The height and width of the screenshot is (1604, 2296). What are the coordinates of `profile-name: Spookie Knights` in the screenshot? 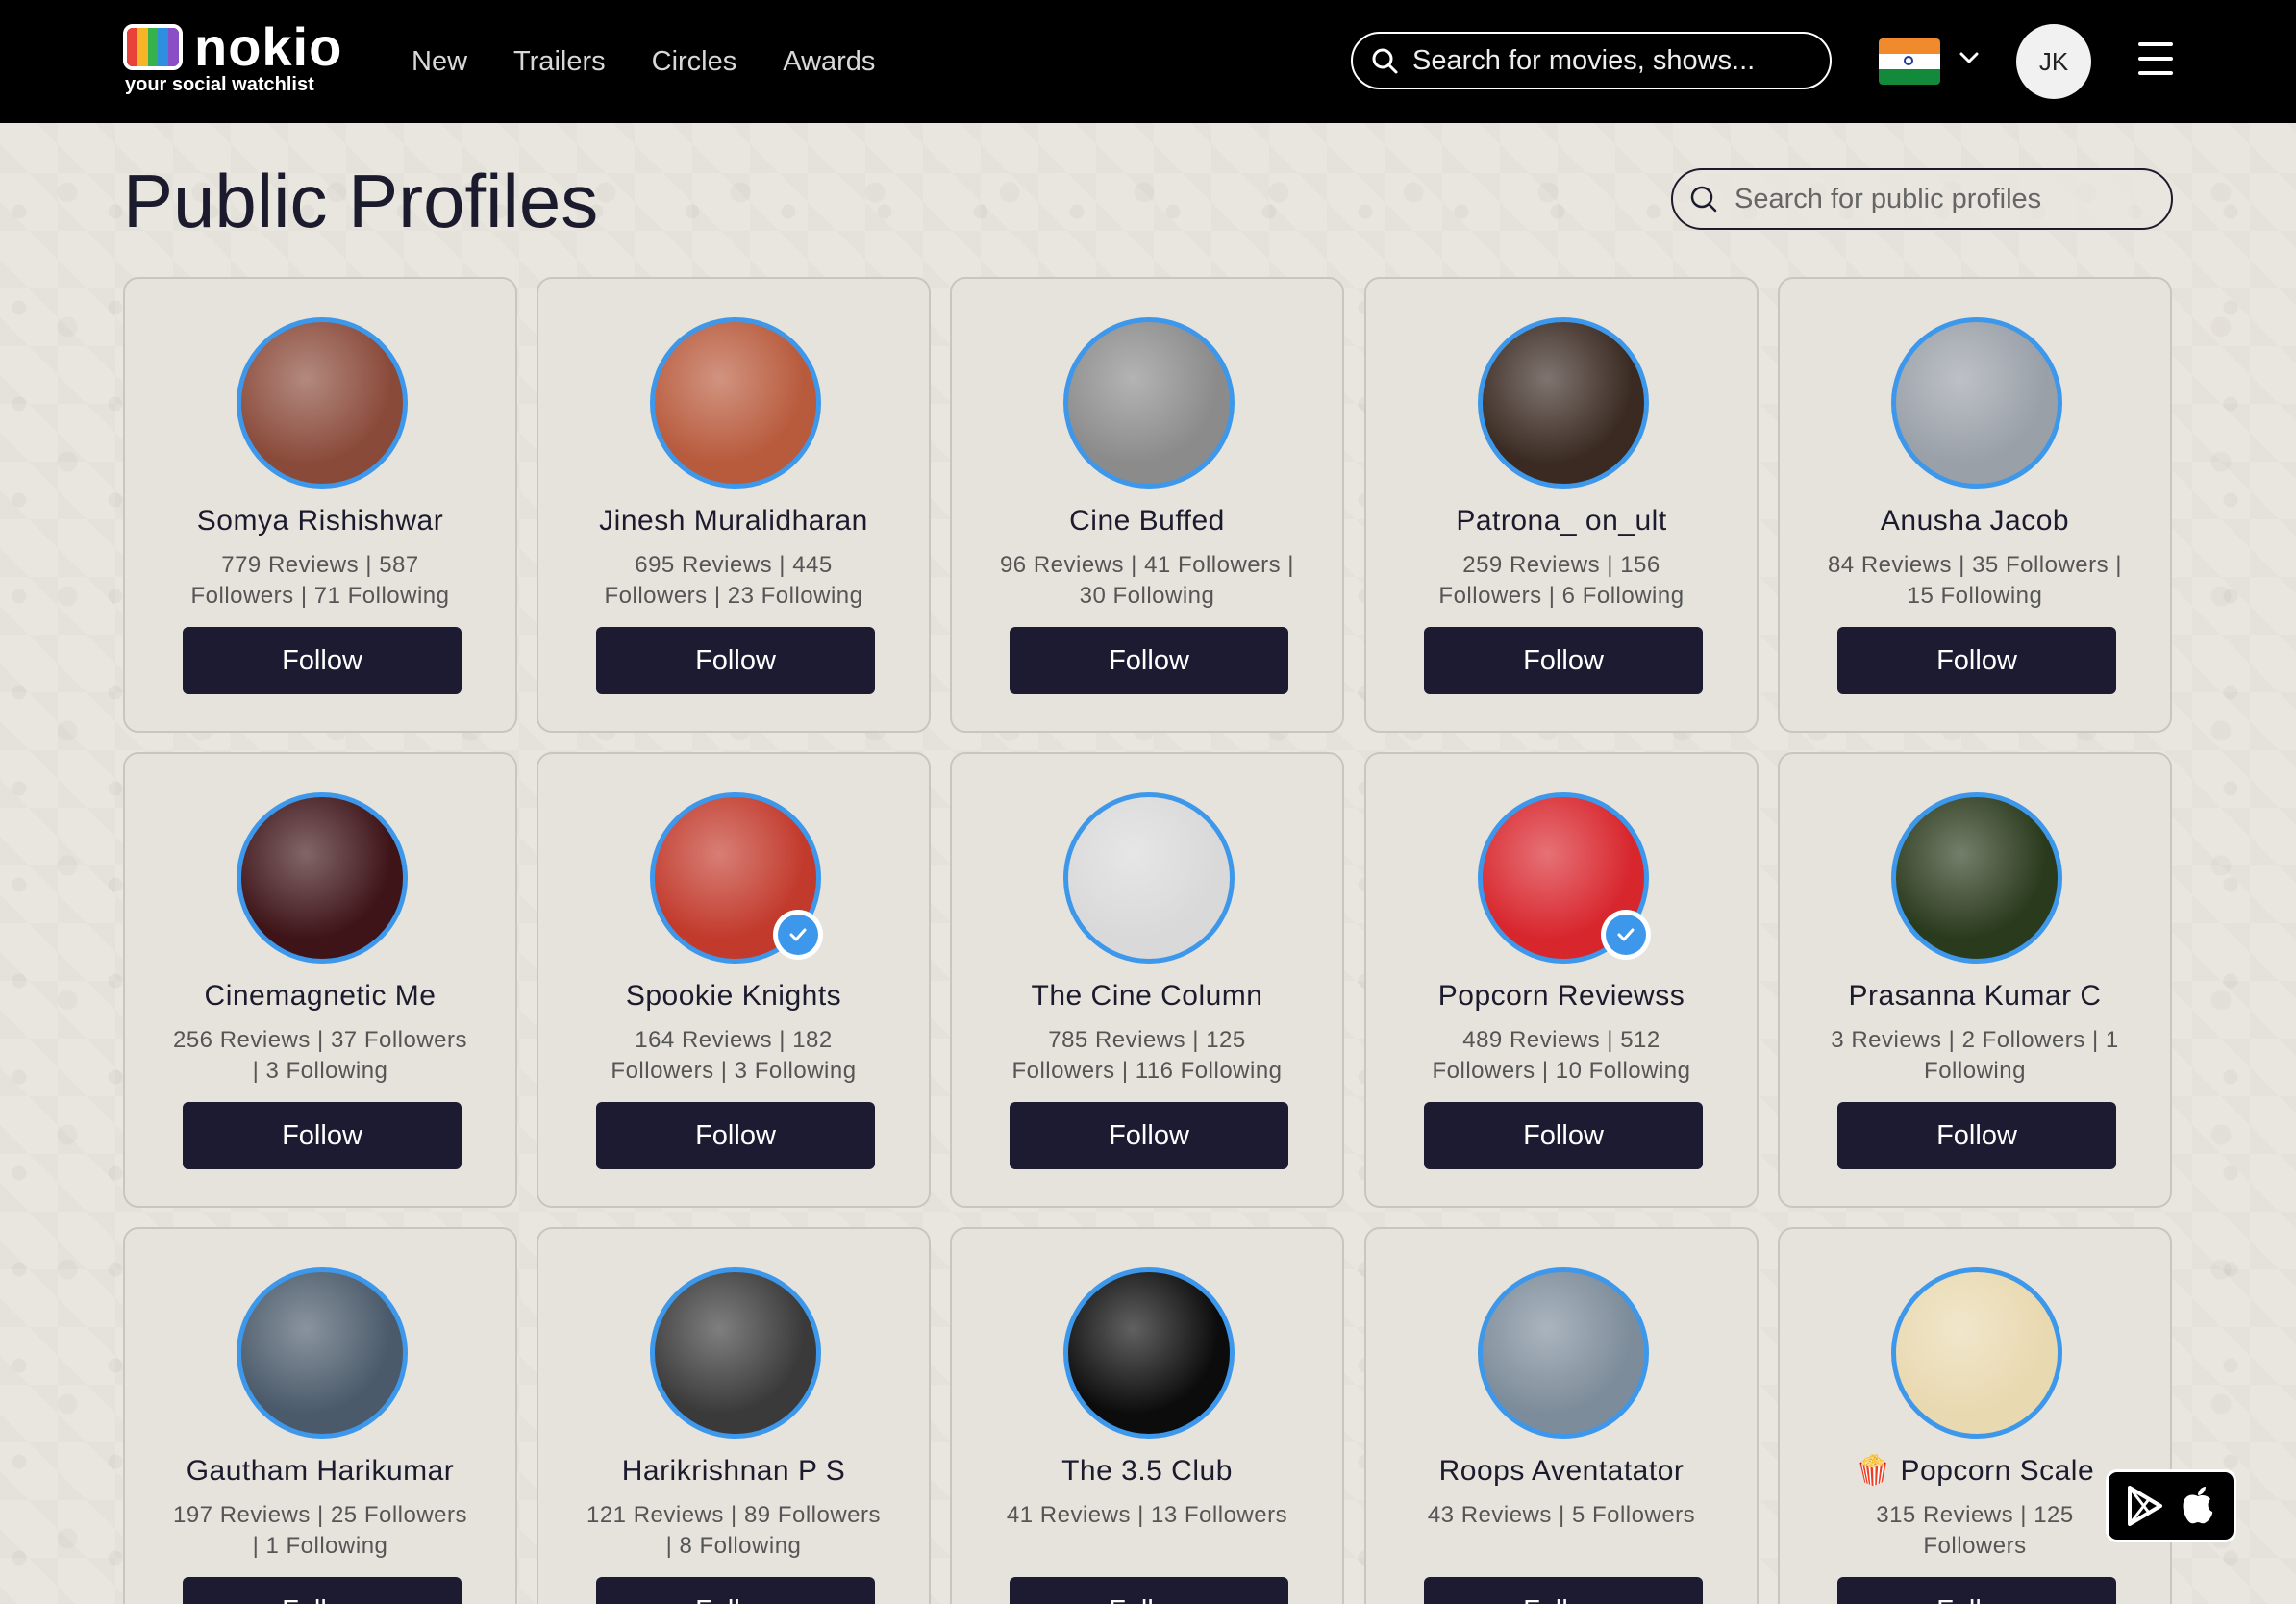 It's located at (733, 996).